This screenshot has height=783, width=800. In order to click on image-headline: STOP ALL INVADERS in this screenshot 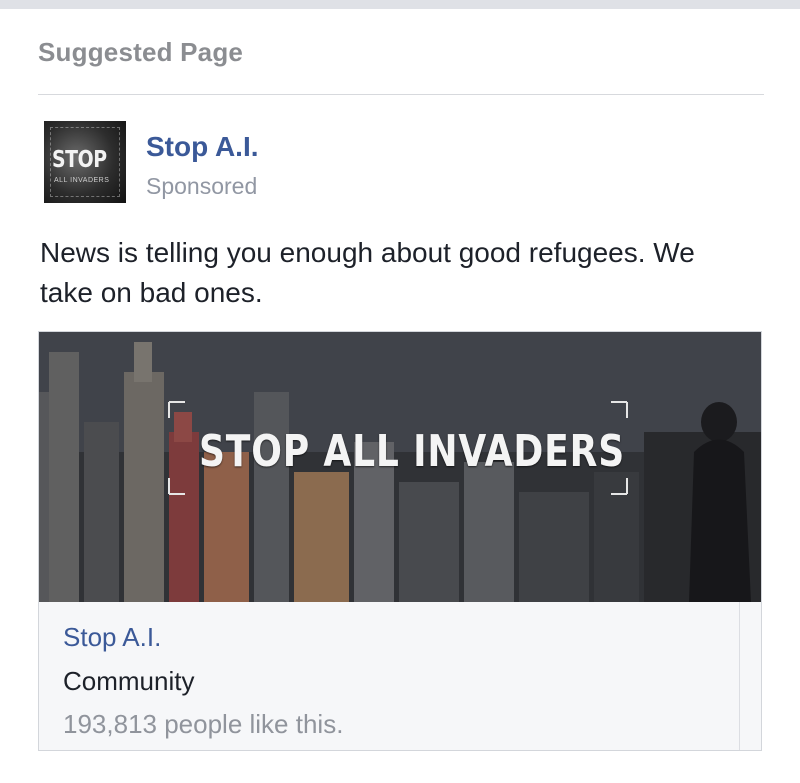, I will do `click(412, 451)`.